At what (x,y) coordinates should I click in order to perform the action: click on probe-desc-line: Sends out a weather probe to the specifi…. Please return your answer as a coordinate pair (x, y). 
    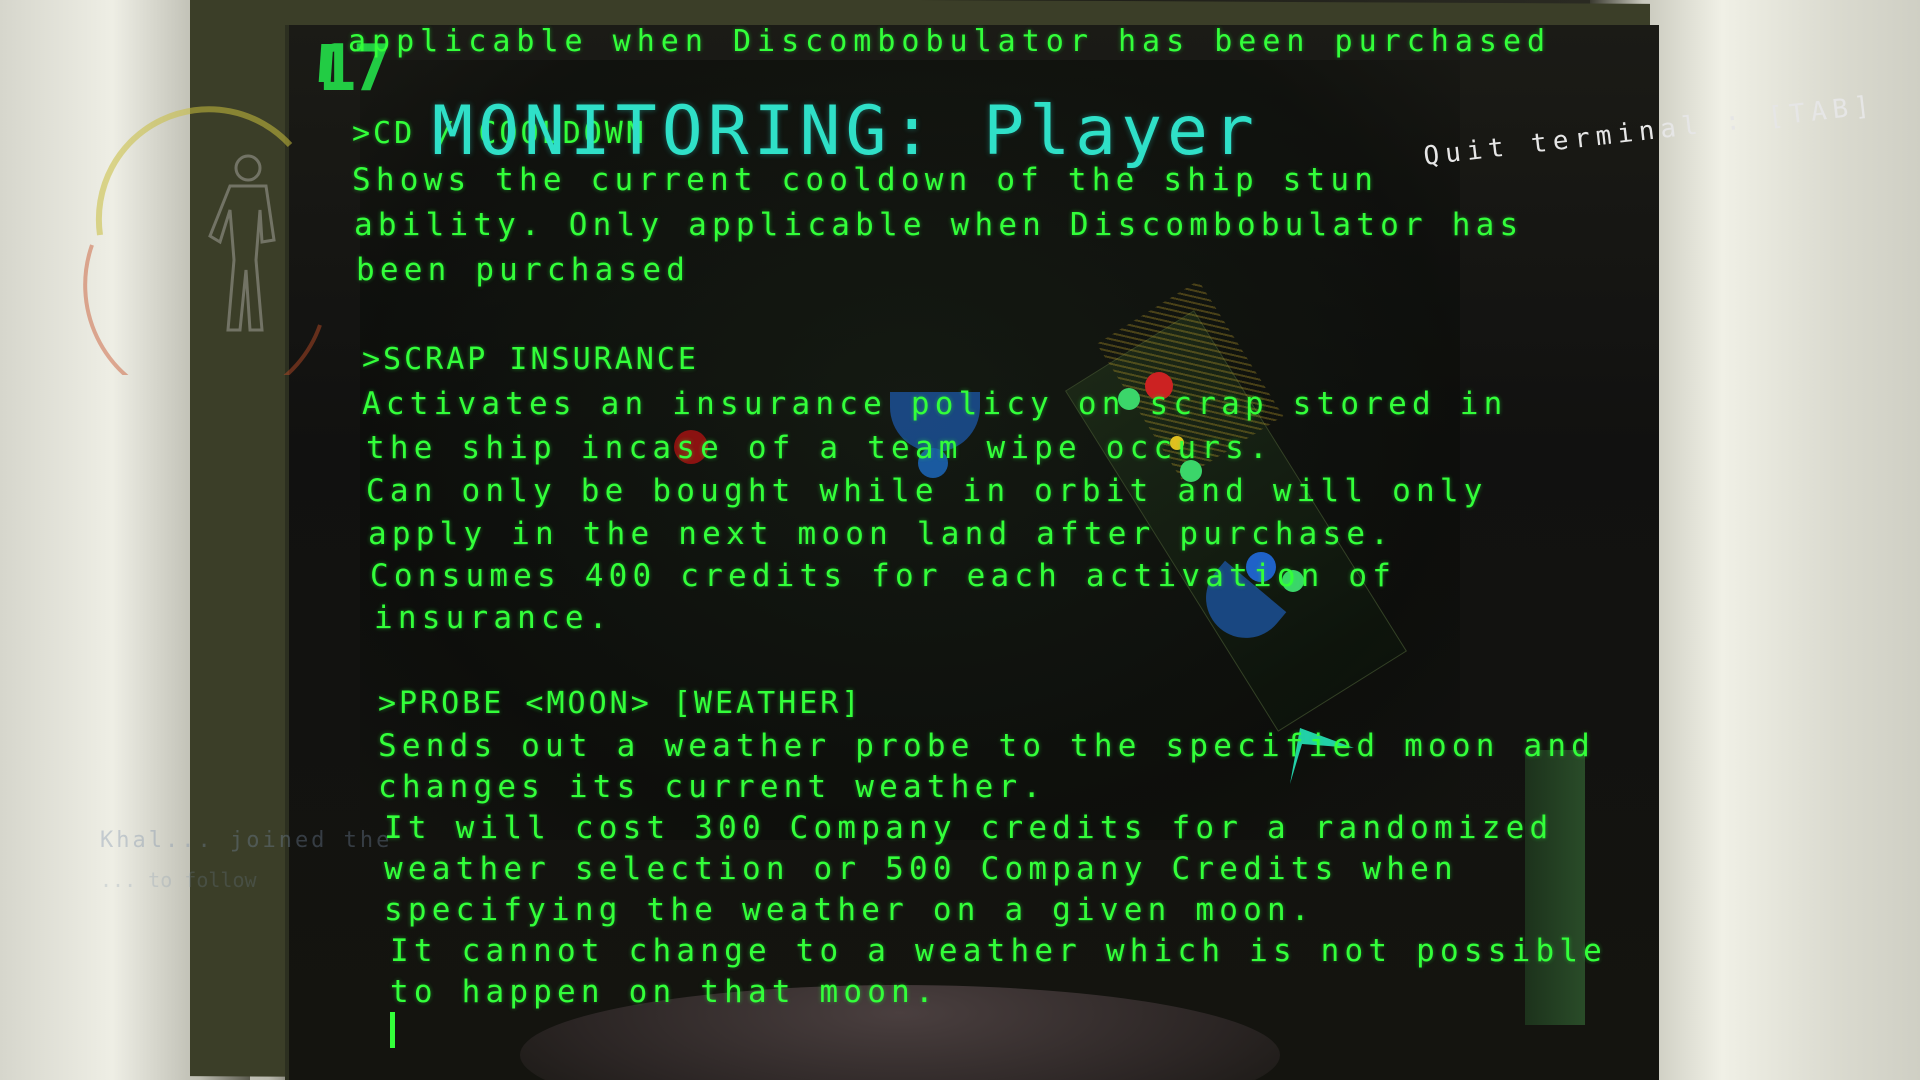
    Looking at the image, I should click on (987, 746).